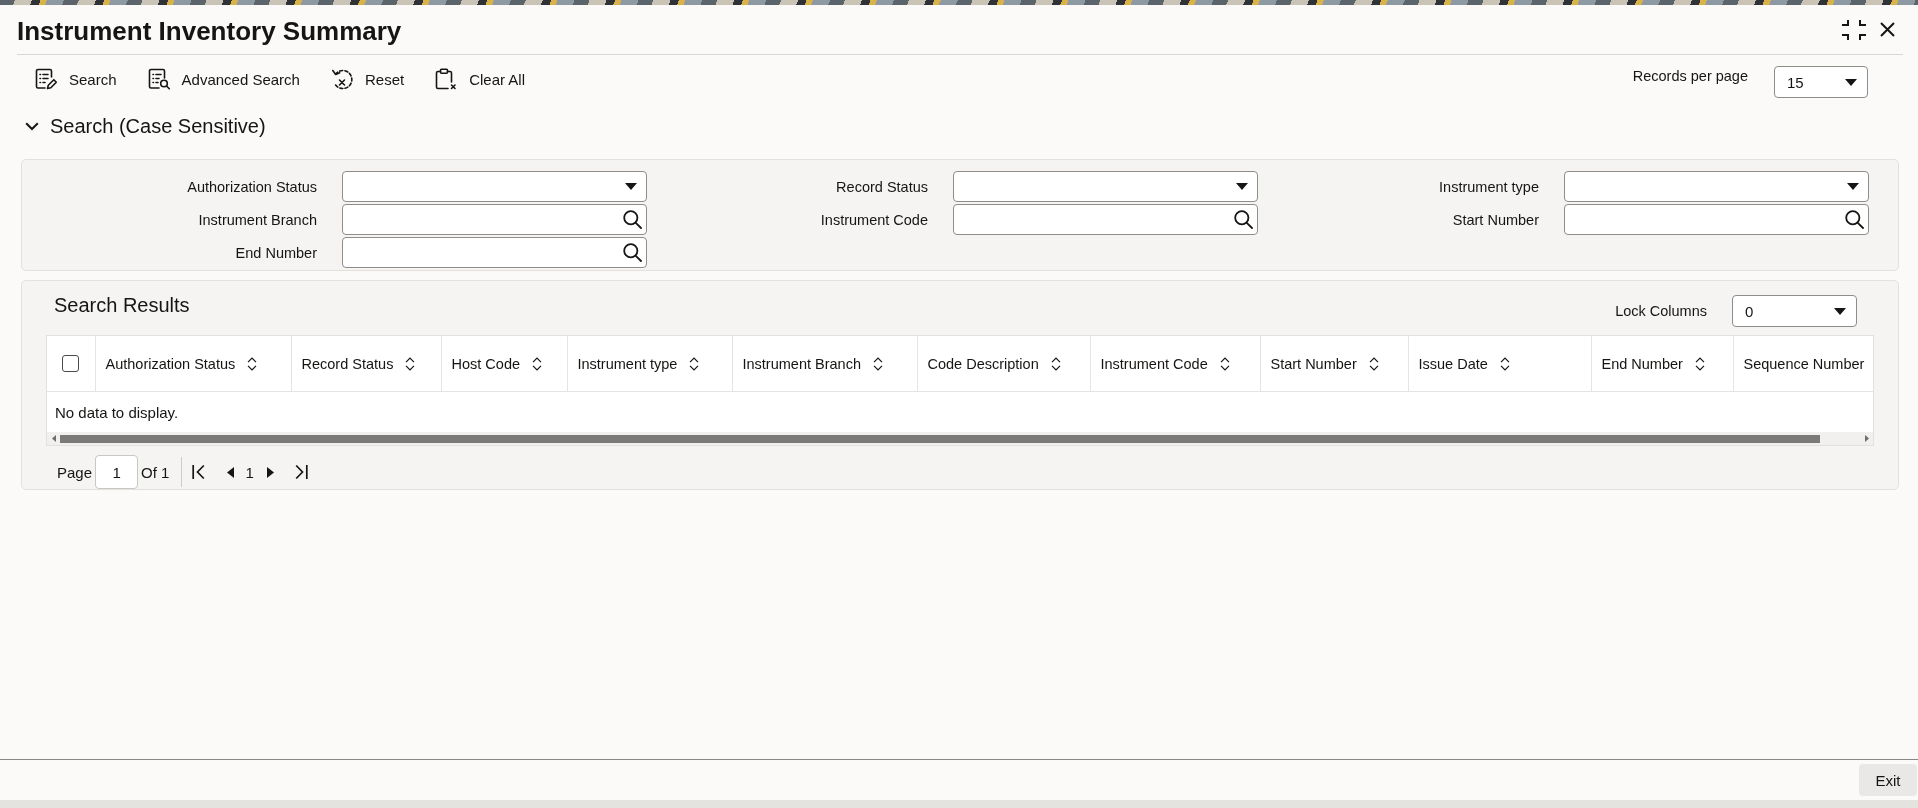 The width and height of the screenshot is (1918, 808). What do you see at coordinates (117, 472) in the screenshot?
I see `page-number-field: 1` at bounding box center [117, 472].